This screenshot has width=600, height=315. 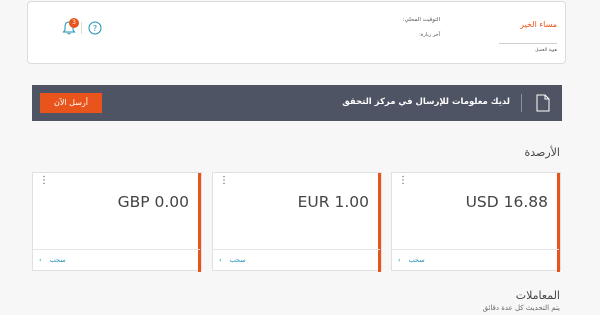 What do you see at coordinates (426, 102) in the screenshot?
I see `verification-message: لديك معلومات للإرسال في مركز التحقق` at bounding box center [426, 102].